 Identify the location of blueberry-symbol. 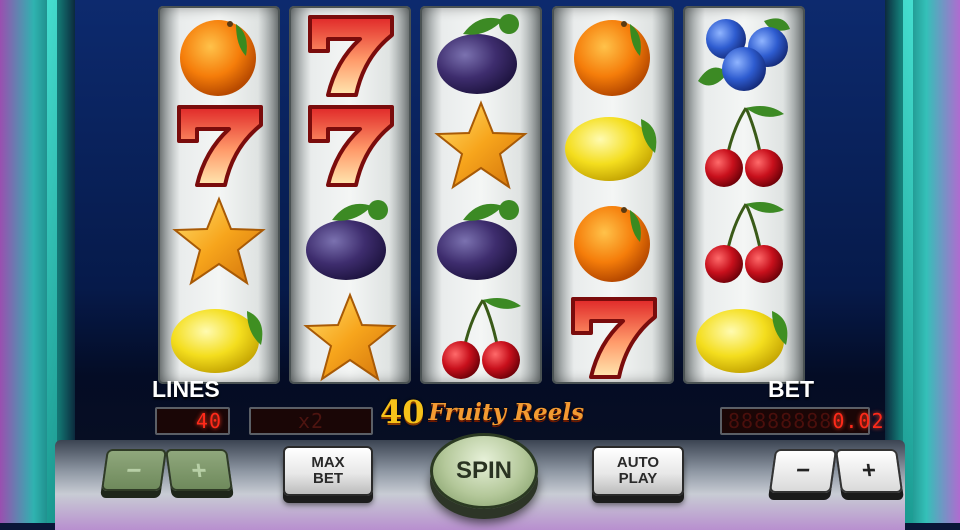
(744, 55).